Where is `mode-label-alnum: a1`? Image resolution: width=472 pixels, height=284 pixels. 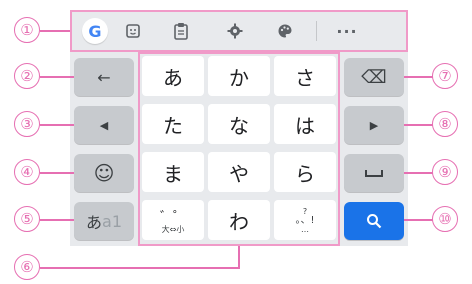 mode-label-alnum: a1 is located at coordinates (112, 221).